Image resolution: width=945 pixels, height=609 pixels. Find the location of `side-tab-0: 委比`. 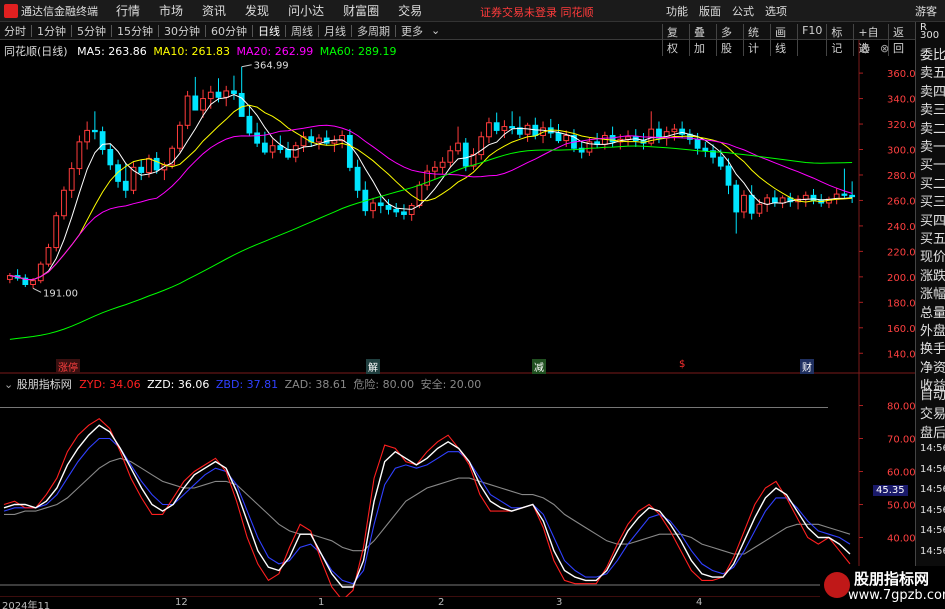

side-tab-0: 委比 is located at coordinates (932, 53).